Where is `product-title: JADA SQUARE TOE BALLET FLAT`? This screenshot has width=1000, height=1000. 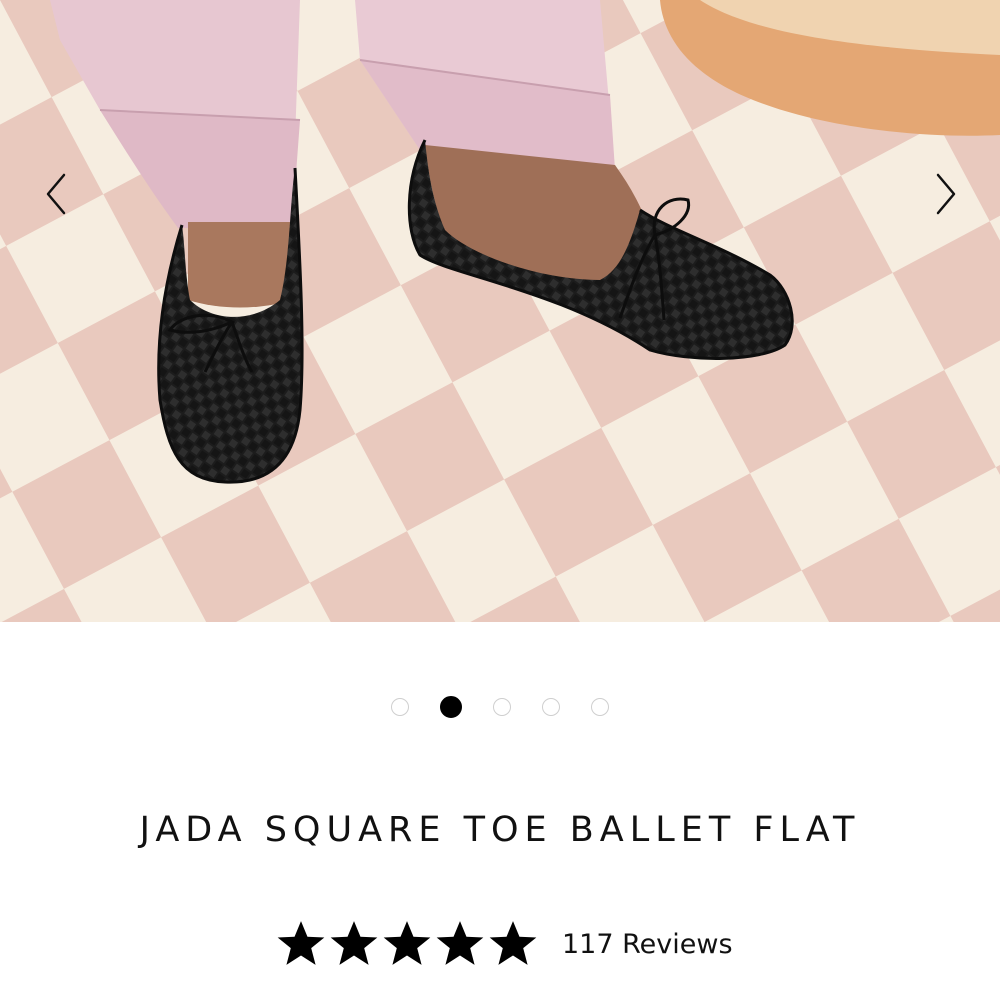 product-title: JADA SQUARE TOE BALLET FLAT is located at coordinates (500, 830).